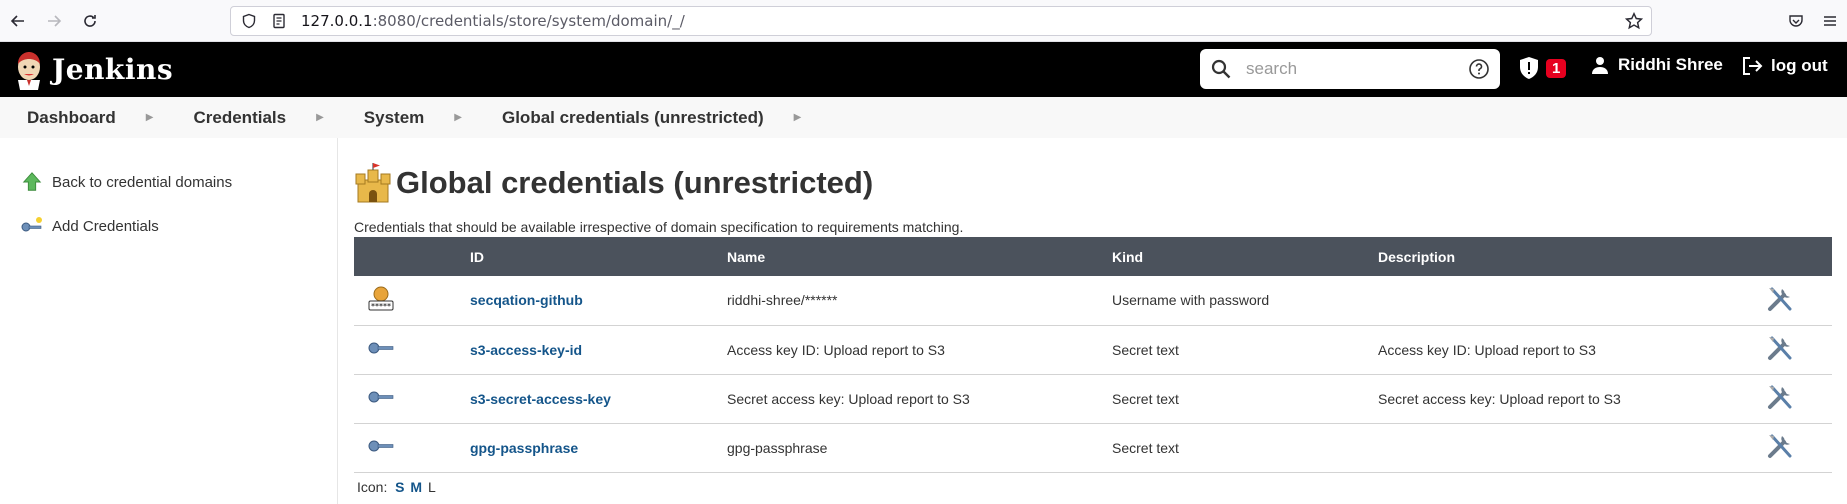 Image resolution: width=1847 pixels, height=504 pixels. I want to click on jenkins-butler-icon, so click(29, 70).